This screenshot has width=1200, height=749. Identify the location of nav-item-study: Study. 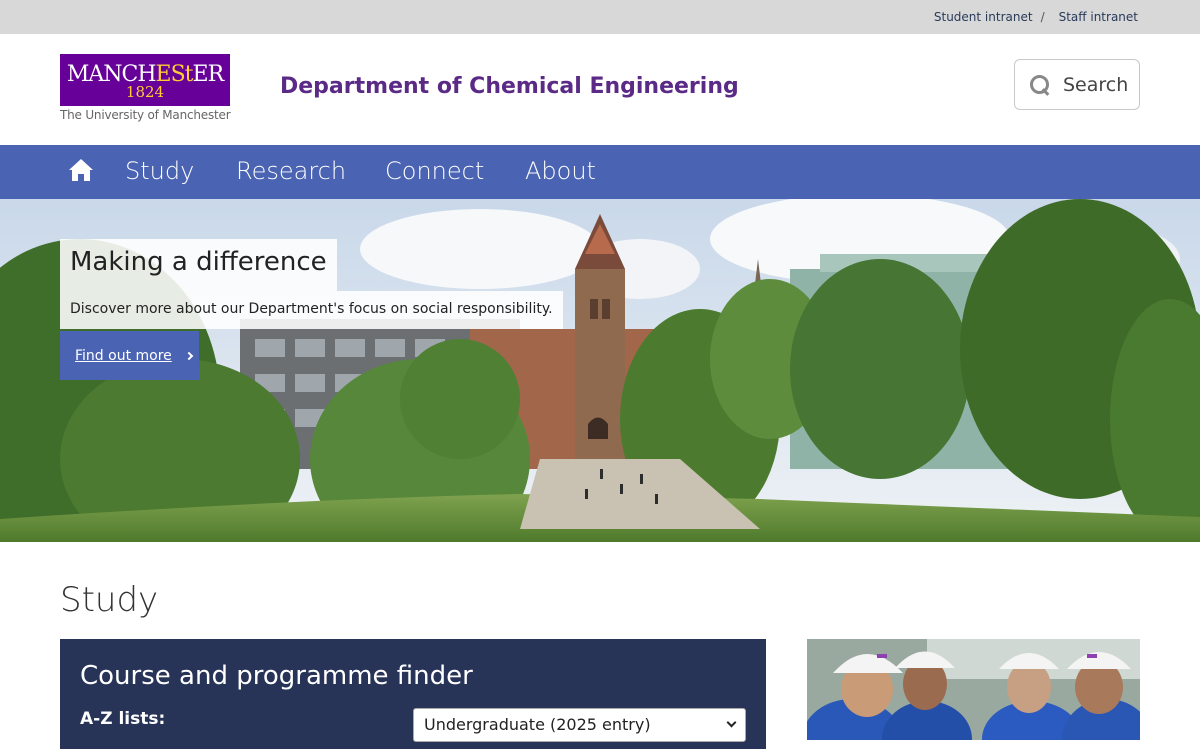
(159, 171).